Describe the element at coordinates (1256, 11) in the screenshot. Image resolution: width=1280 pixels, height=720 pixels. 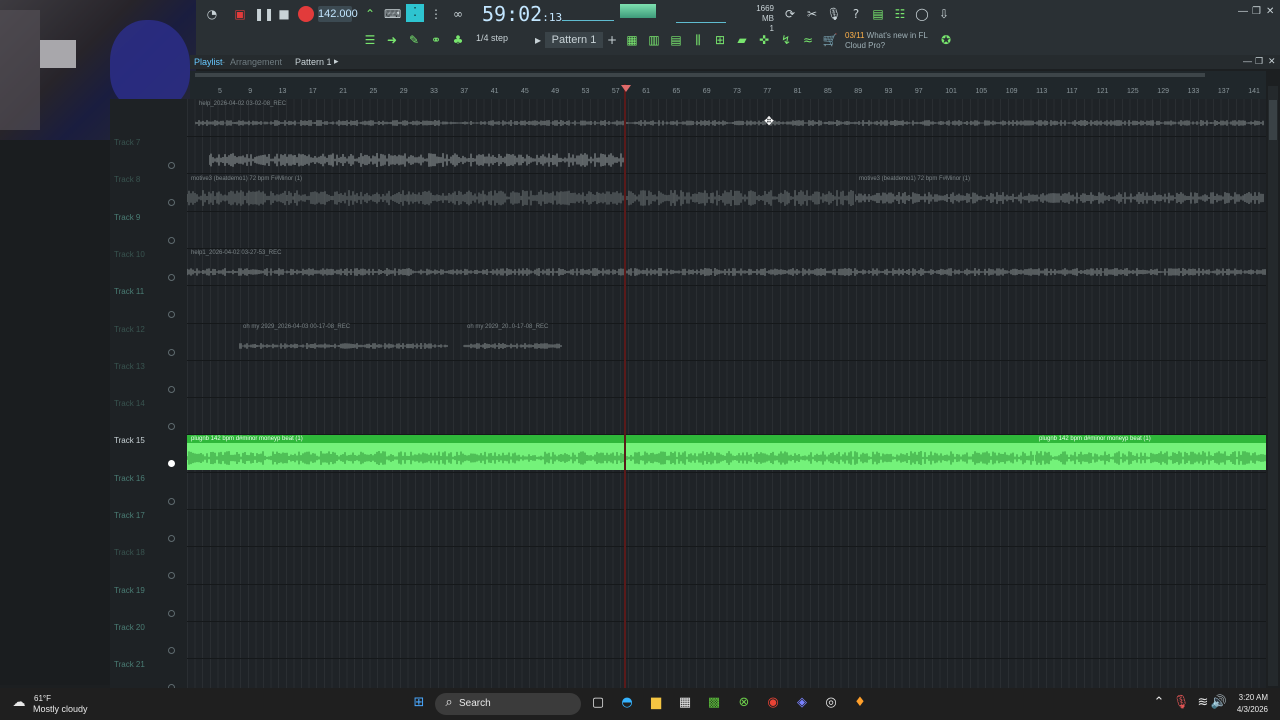
I see `restore-icon: ❐` at that location.